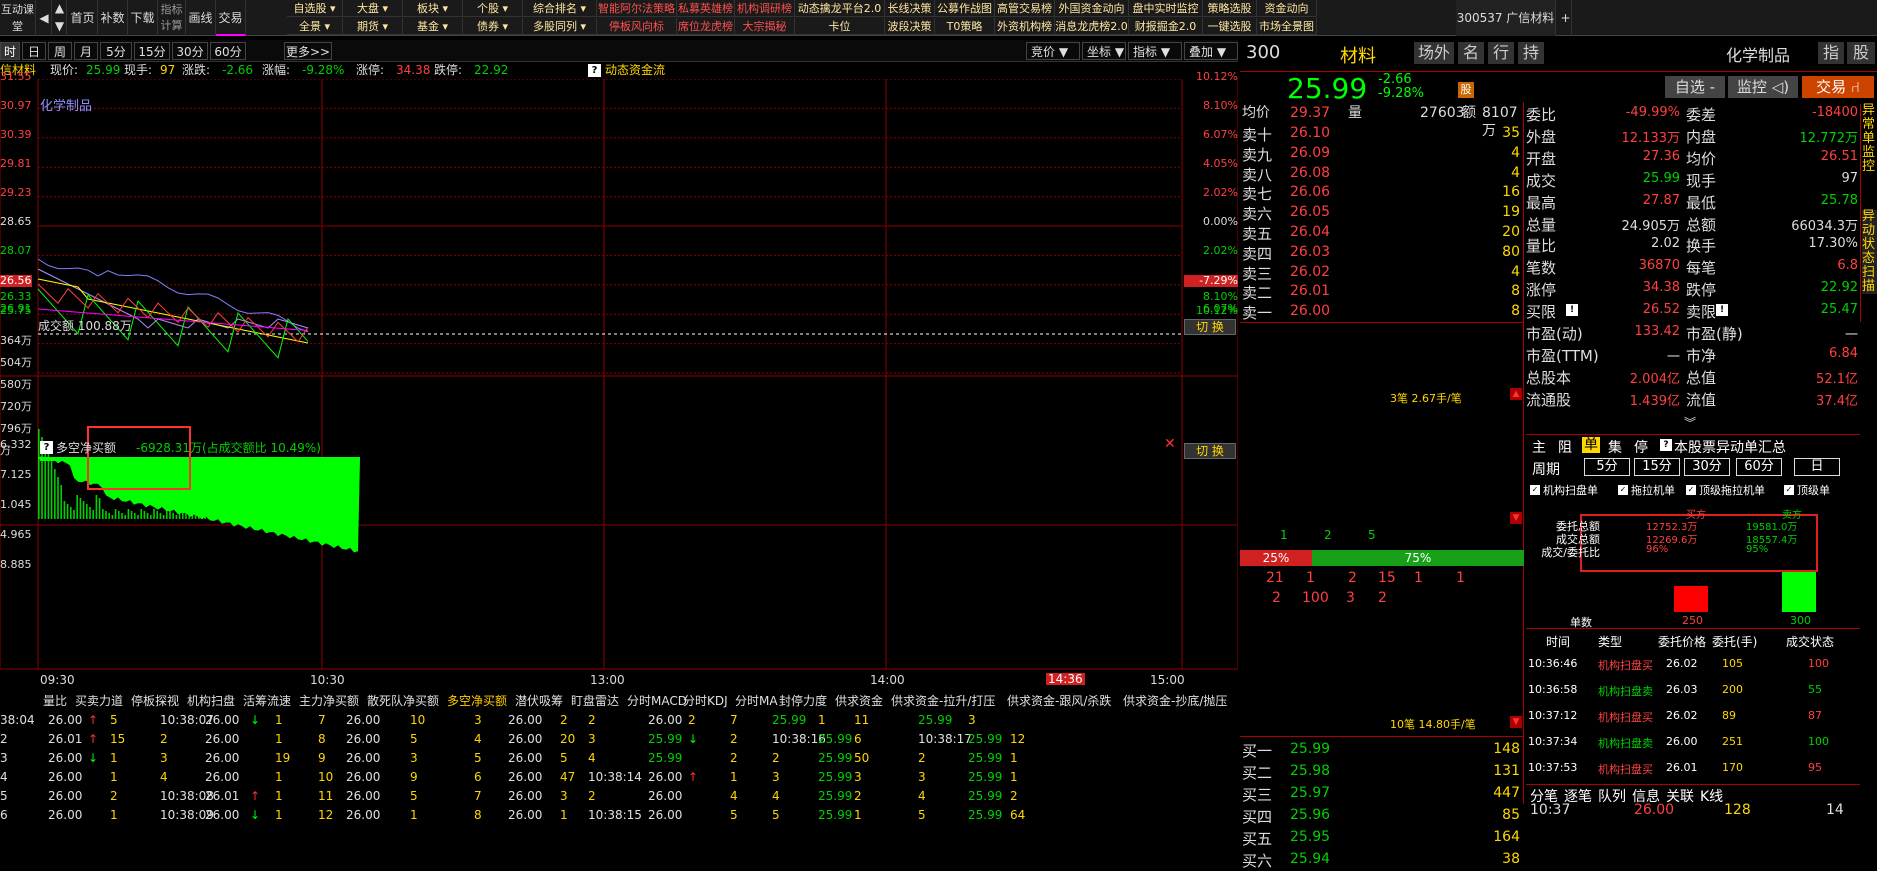 The height and width of the screenshot is (871, 1877). What do you see at coordinates (116, 51) in the screenshot?
I see `period-tab-5min: 5分` at bounding box center [116, 51].